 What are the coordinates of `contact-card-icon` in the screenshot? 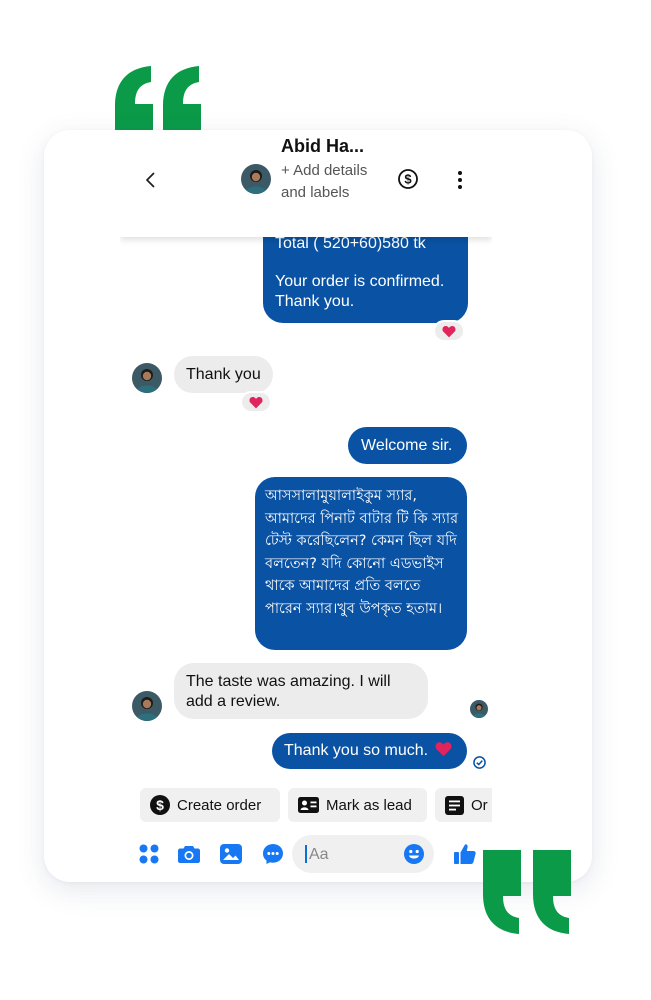 It's located at (308, 805).